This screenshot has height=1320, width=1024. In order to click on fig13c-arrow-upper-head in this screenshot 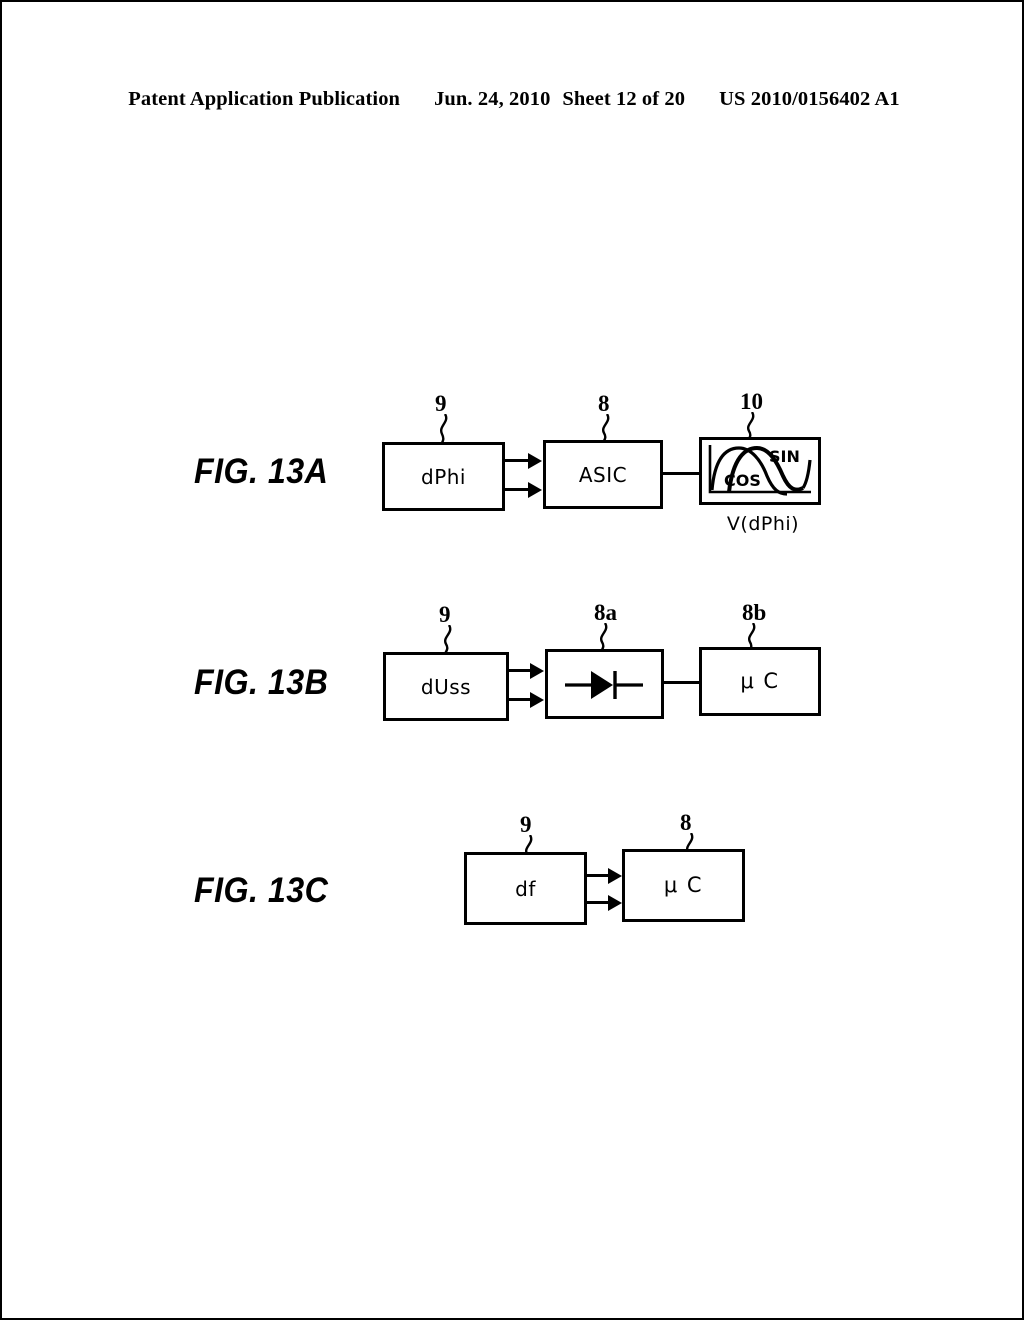, I will do `click(615, 876)`.